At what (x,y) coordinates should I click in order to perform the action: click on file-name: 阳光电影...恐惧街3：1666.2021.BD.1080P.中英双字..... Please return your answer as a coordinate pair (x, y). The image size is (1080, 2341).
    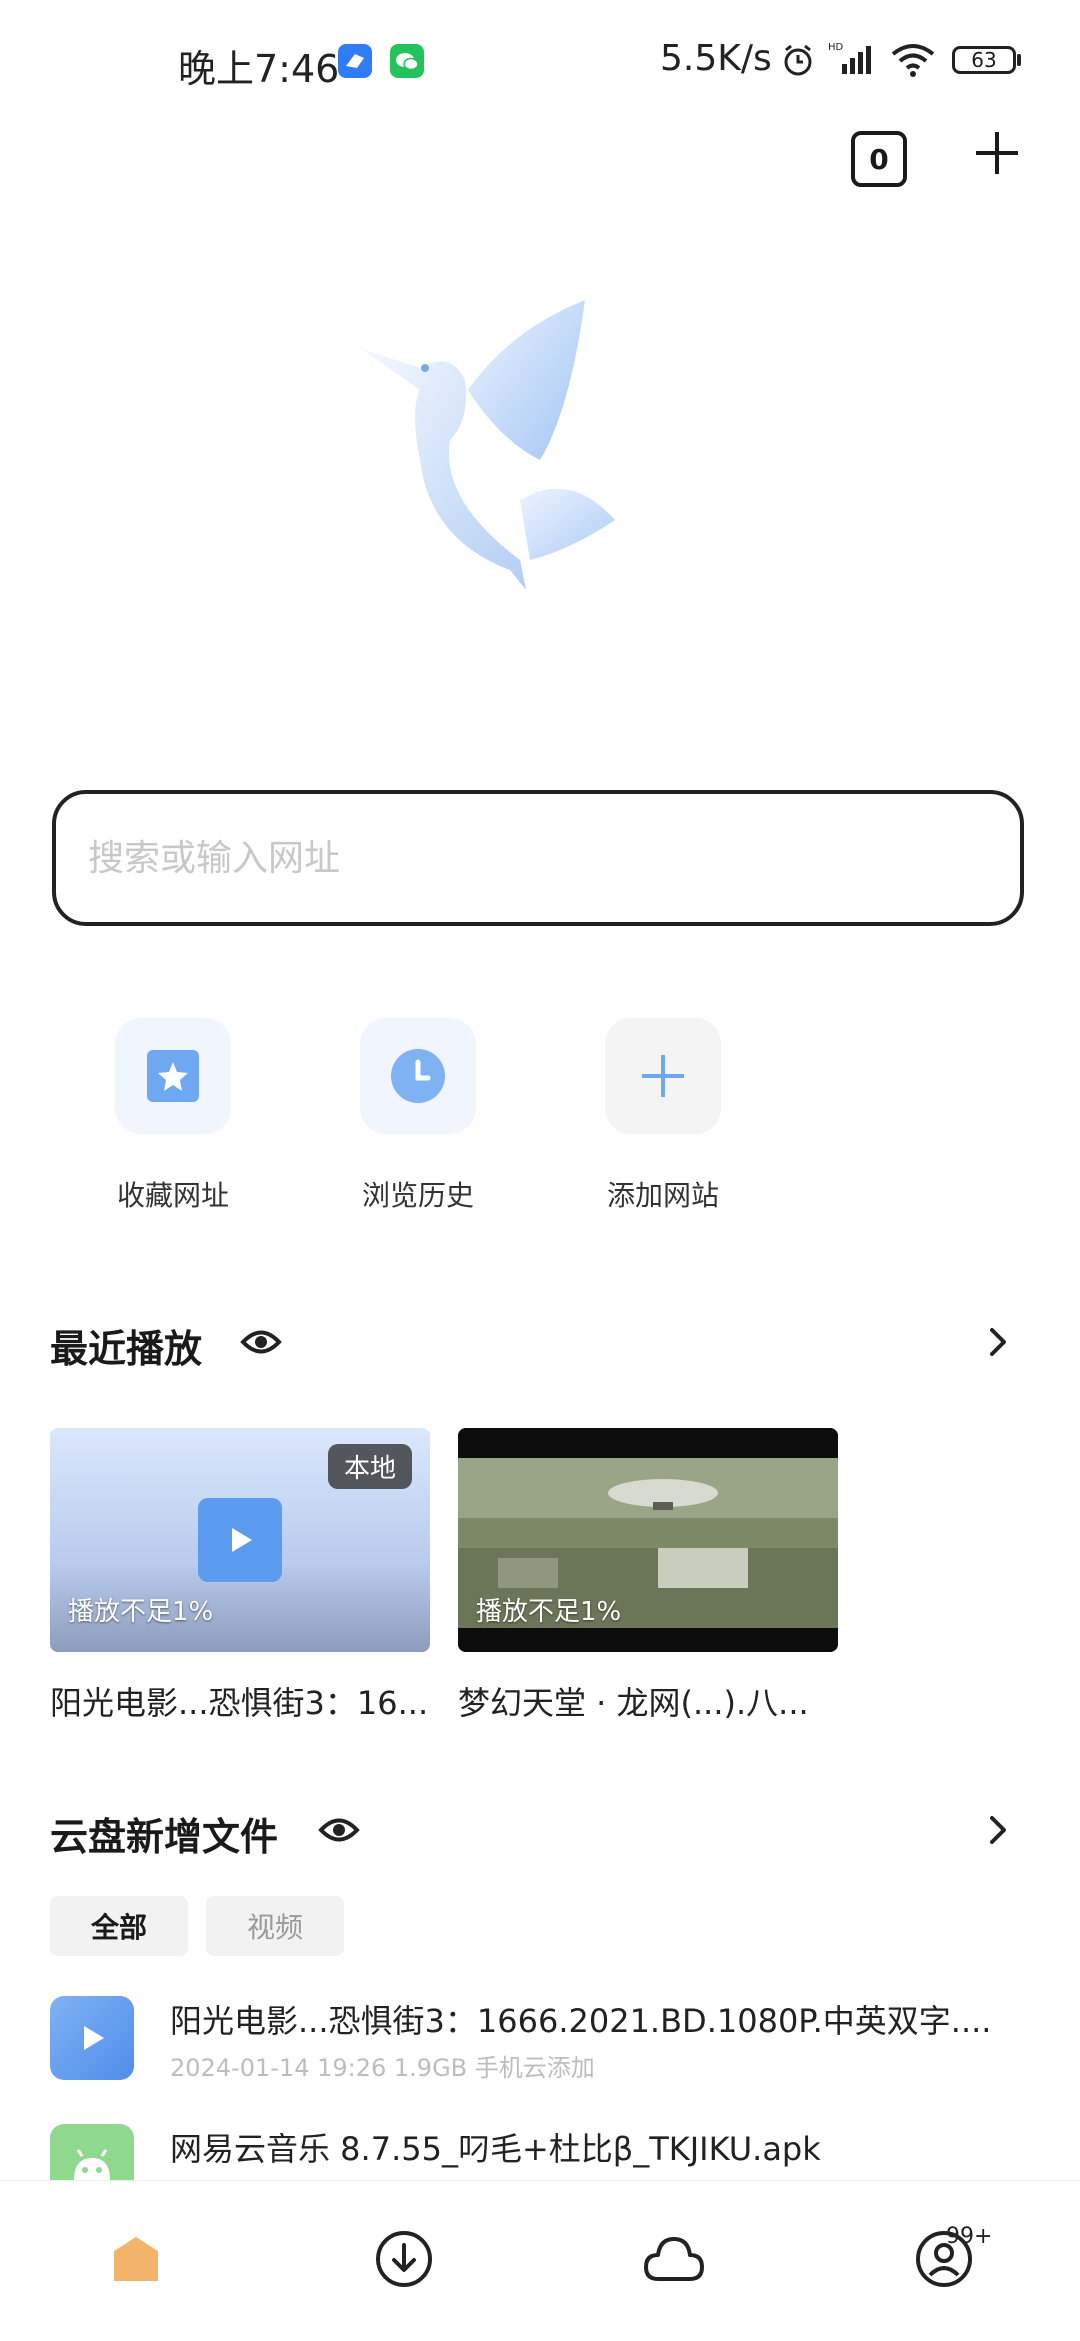
    Looking at the image, I should click on (581, 2021).